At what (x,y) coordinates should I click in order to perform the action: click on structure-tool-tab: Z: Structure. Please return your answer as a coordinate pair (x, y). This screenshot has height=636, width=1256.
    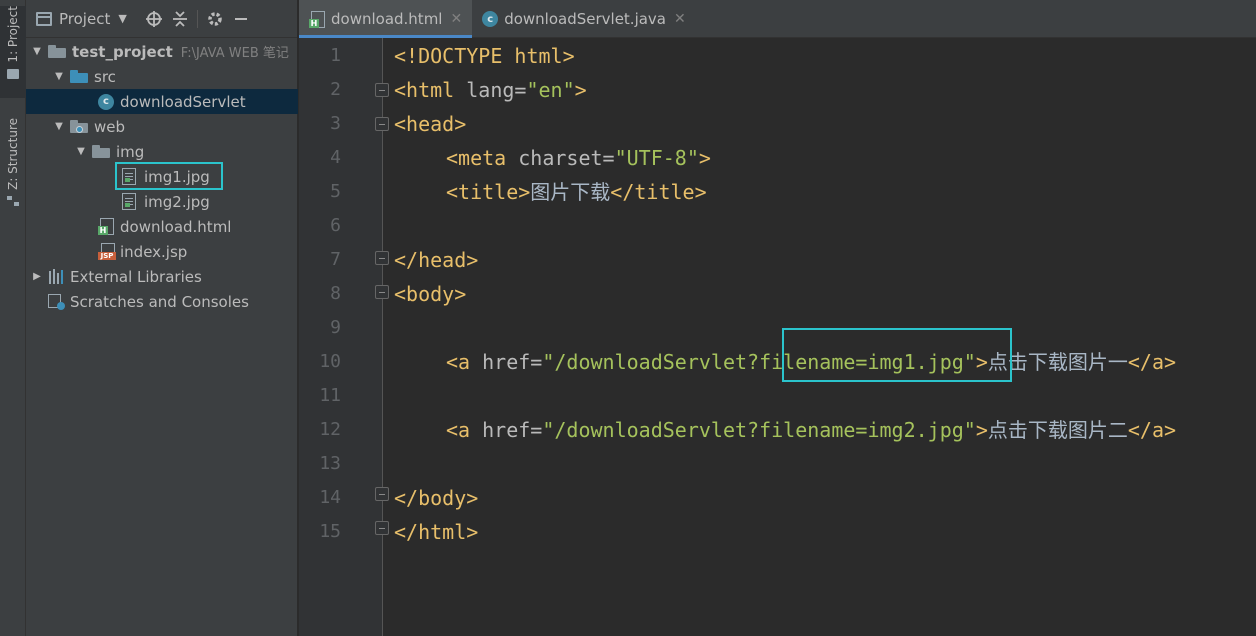
    Looking at the image, I should click on (13, 168).